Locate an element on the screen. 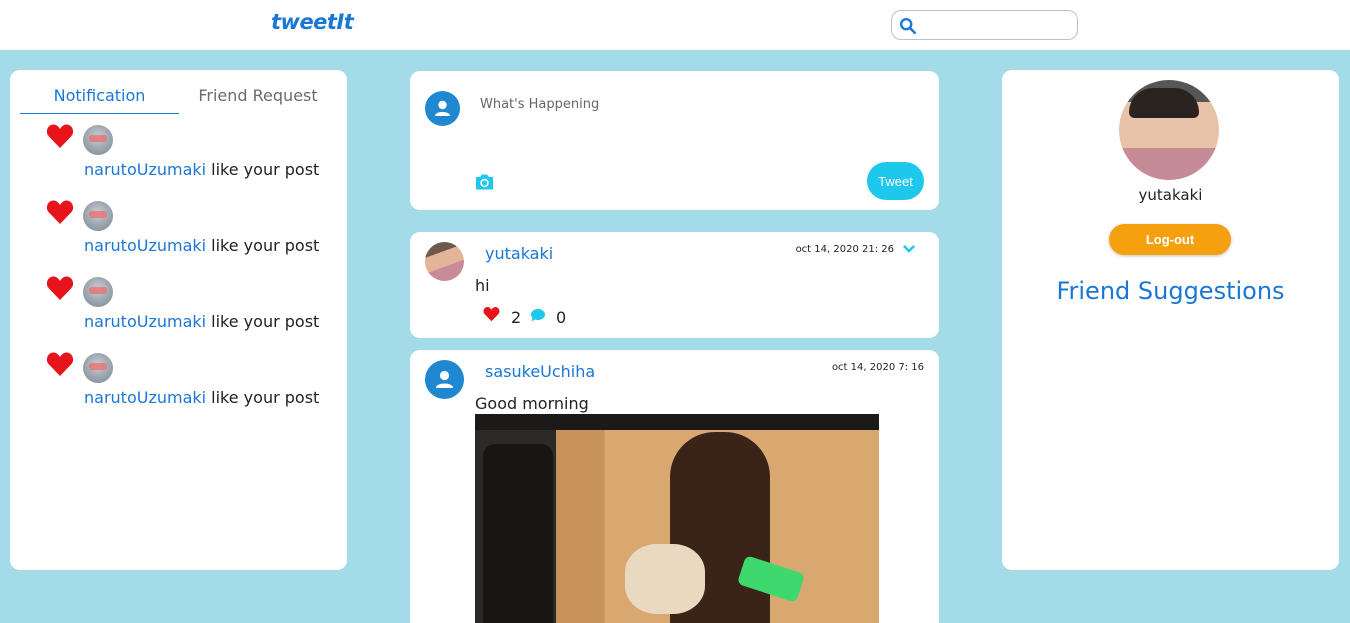 This screenshot has width=1350, height=623. post-timestamp: oct 14, 2020 7: 16 is located at coordinates (877, 367).